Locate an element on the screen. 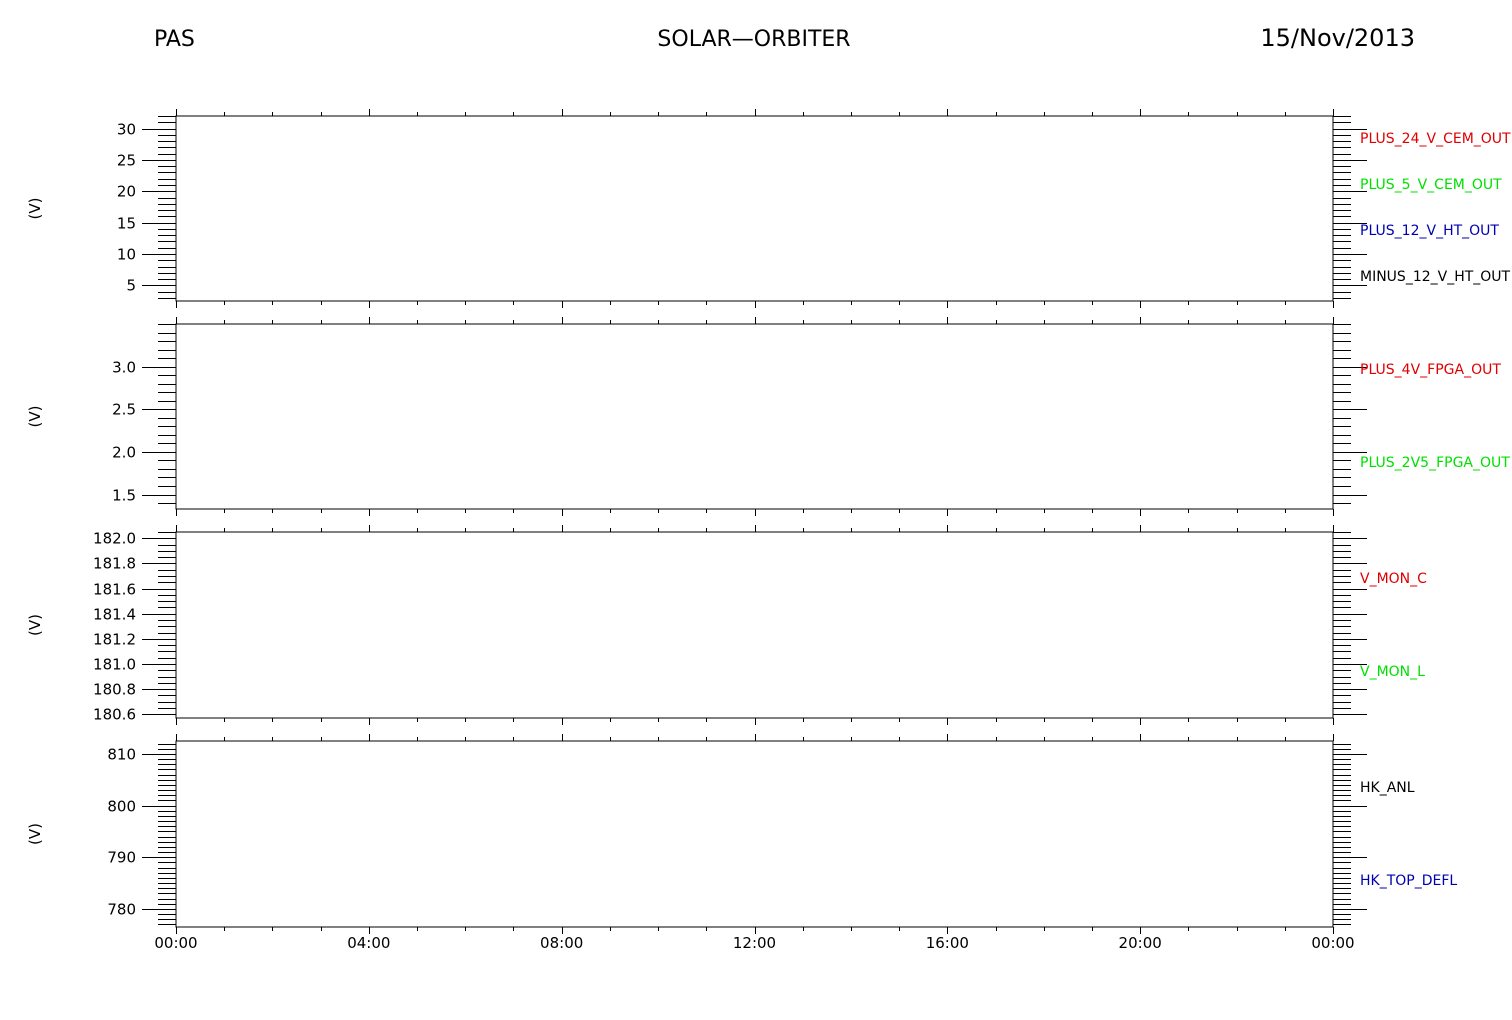 Image resolution: width=1512 pixels, height=1020 pixels. y-tick-label: 790 is located at coordinates (121, 858).